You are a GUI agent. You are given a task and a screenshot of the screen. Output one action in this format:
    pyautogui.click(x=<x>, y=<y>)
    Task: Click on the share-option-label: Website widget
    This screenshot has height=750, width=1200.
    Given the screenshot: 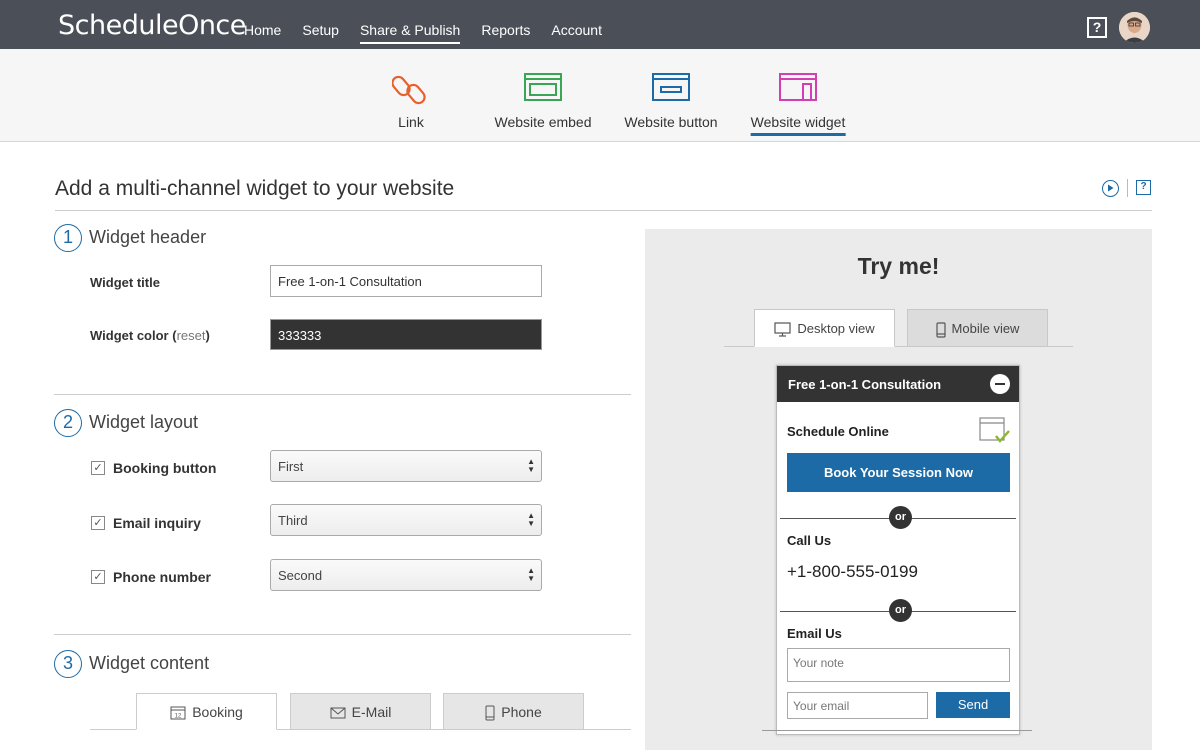 What is the action you would take?
    pyautogui.click(x=798, y=125)
    